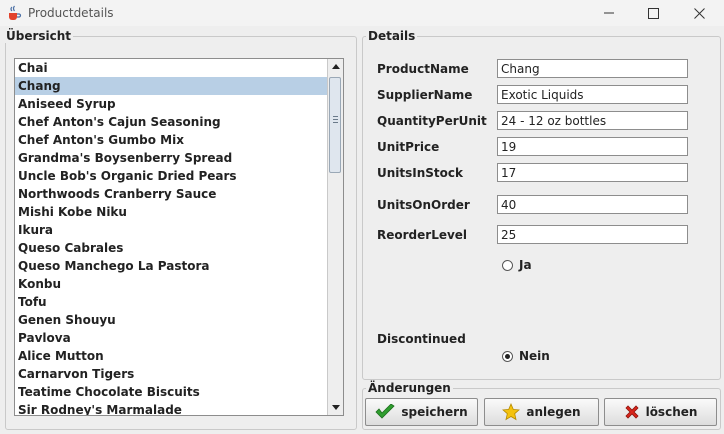  I want to click on maximize-button, so click(653, 13).